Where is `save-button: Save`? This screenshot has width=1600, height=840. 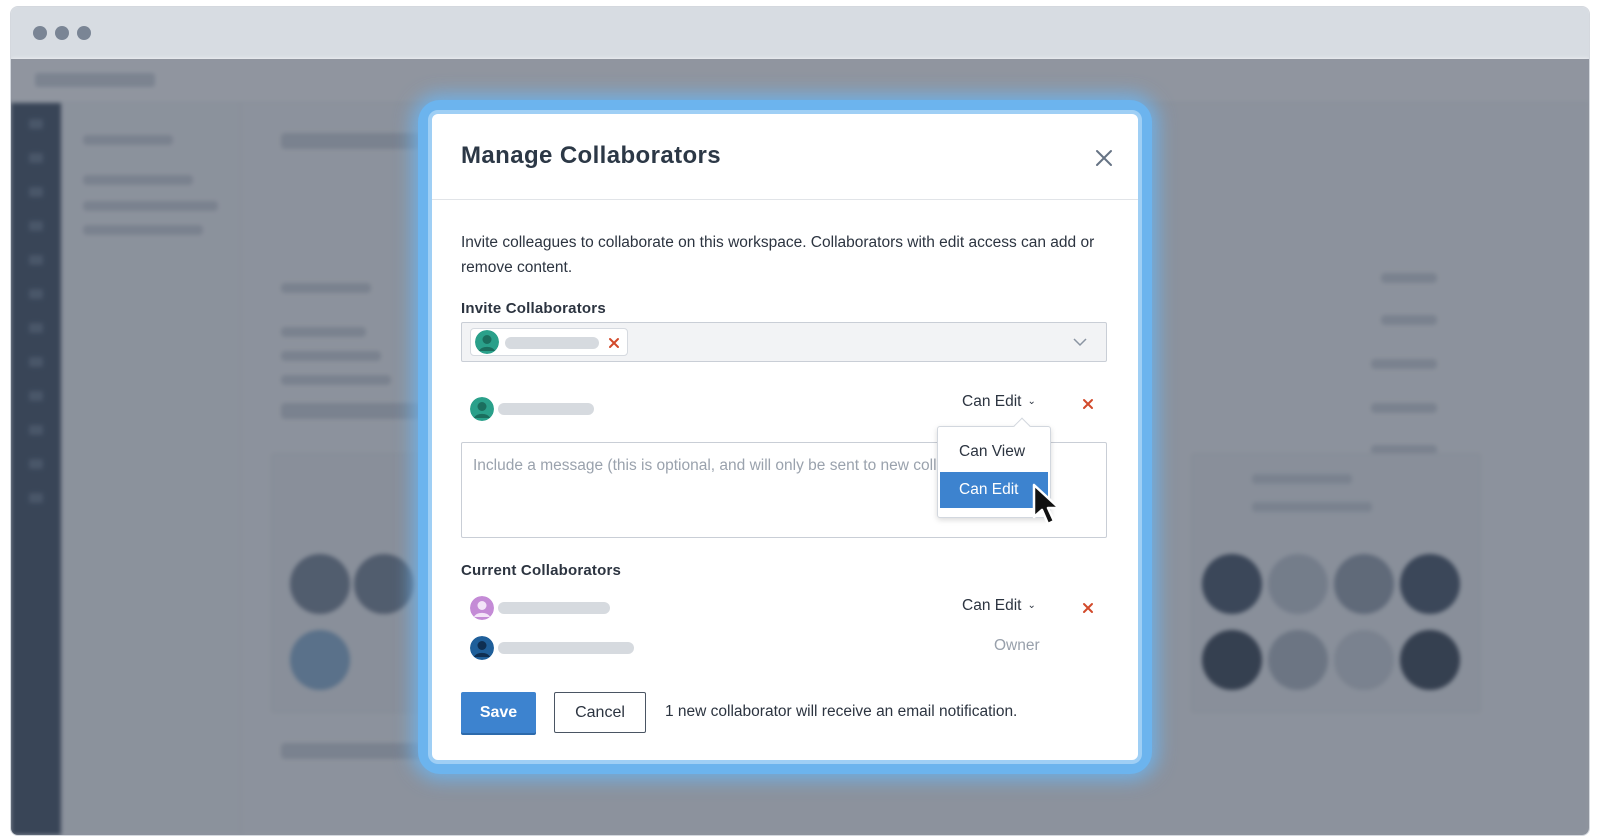
save-button: Save is located at coordinates (498, 712).